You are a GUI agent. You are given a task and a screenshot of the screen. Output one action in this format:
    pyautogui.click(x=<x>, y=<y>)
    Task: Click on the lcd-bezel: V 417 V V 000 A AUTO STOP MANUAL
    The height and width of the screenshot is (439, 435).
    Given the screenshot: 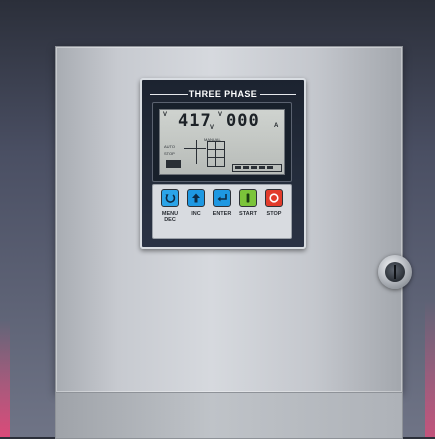 What is the action you would take?
    pyautogui.click(x=222, y=142)
    